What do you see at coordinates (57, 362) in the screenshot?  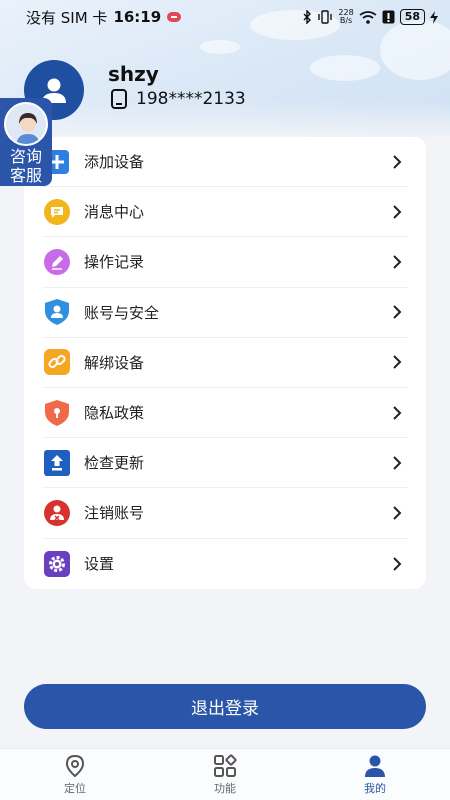 I see `unlink-icon` at bounding box center [57, 362].